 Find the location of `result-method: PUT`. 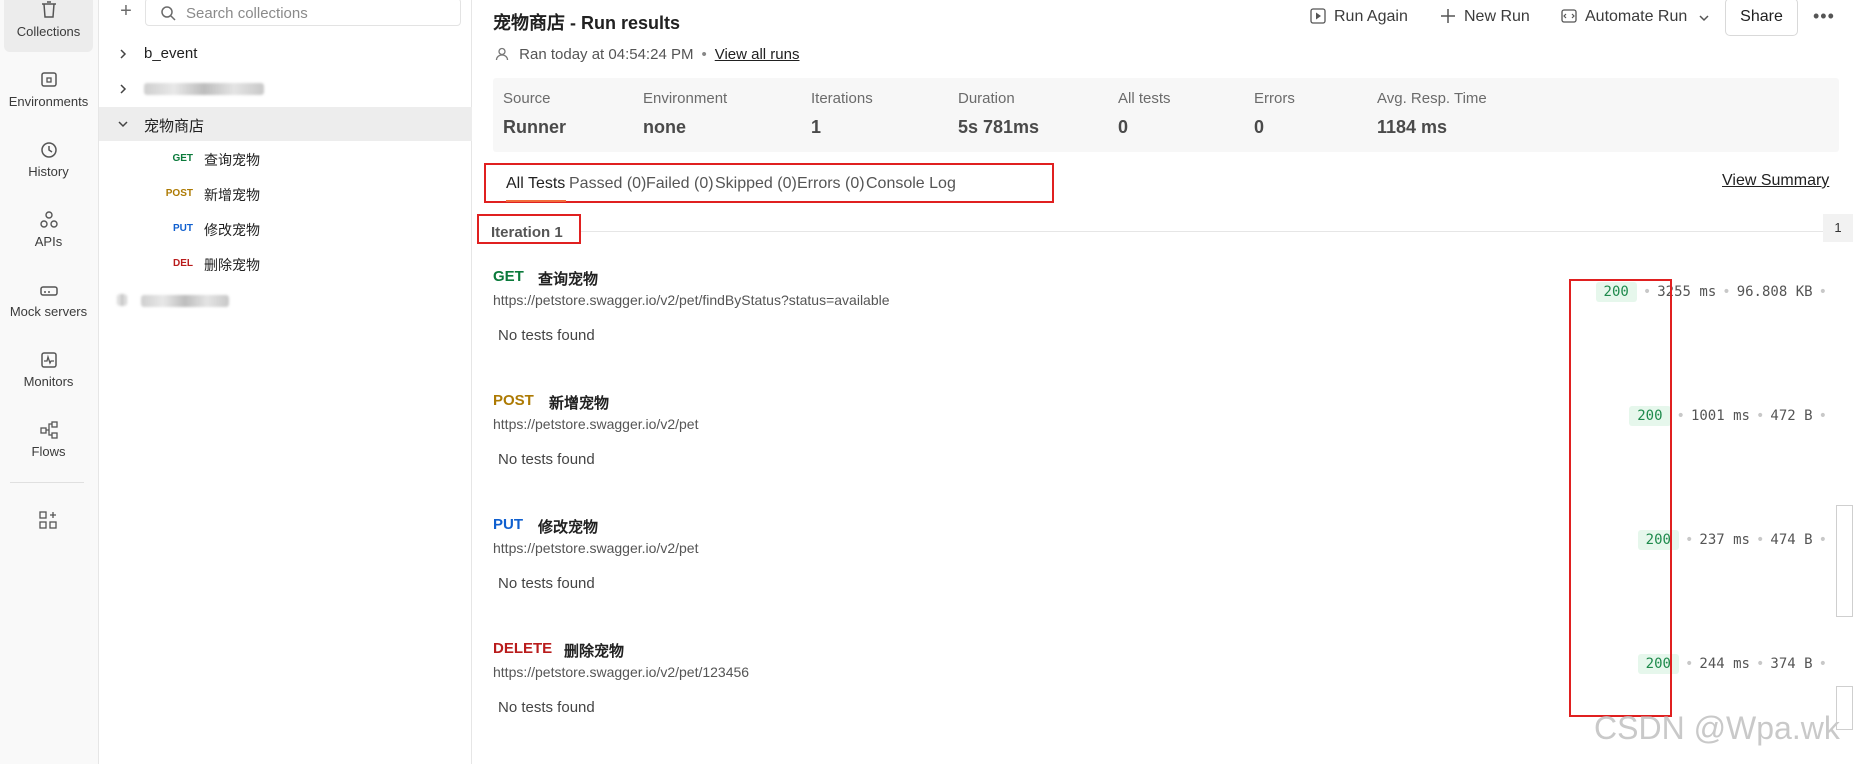

result-method: PUT is located at coordinates (508, 524).